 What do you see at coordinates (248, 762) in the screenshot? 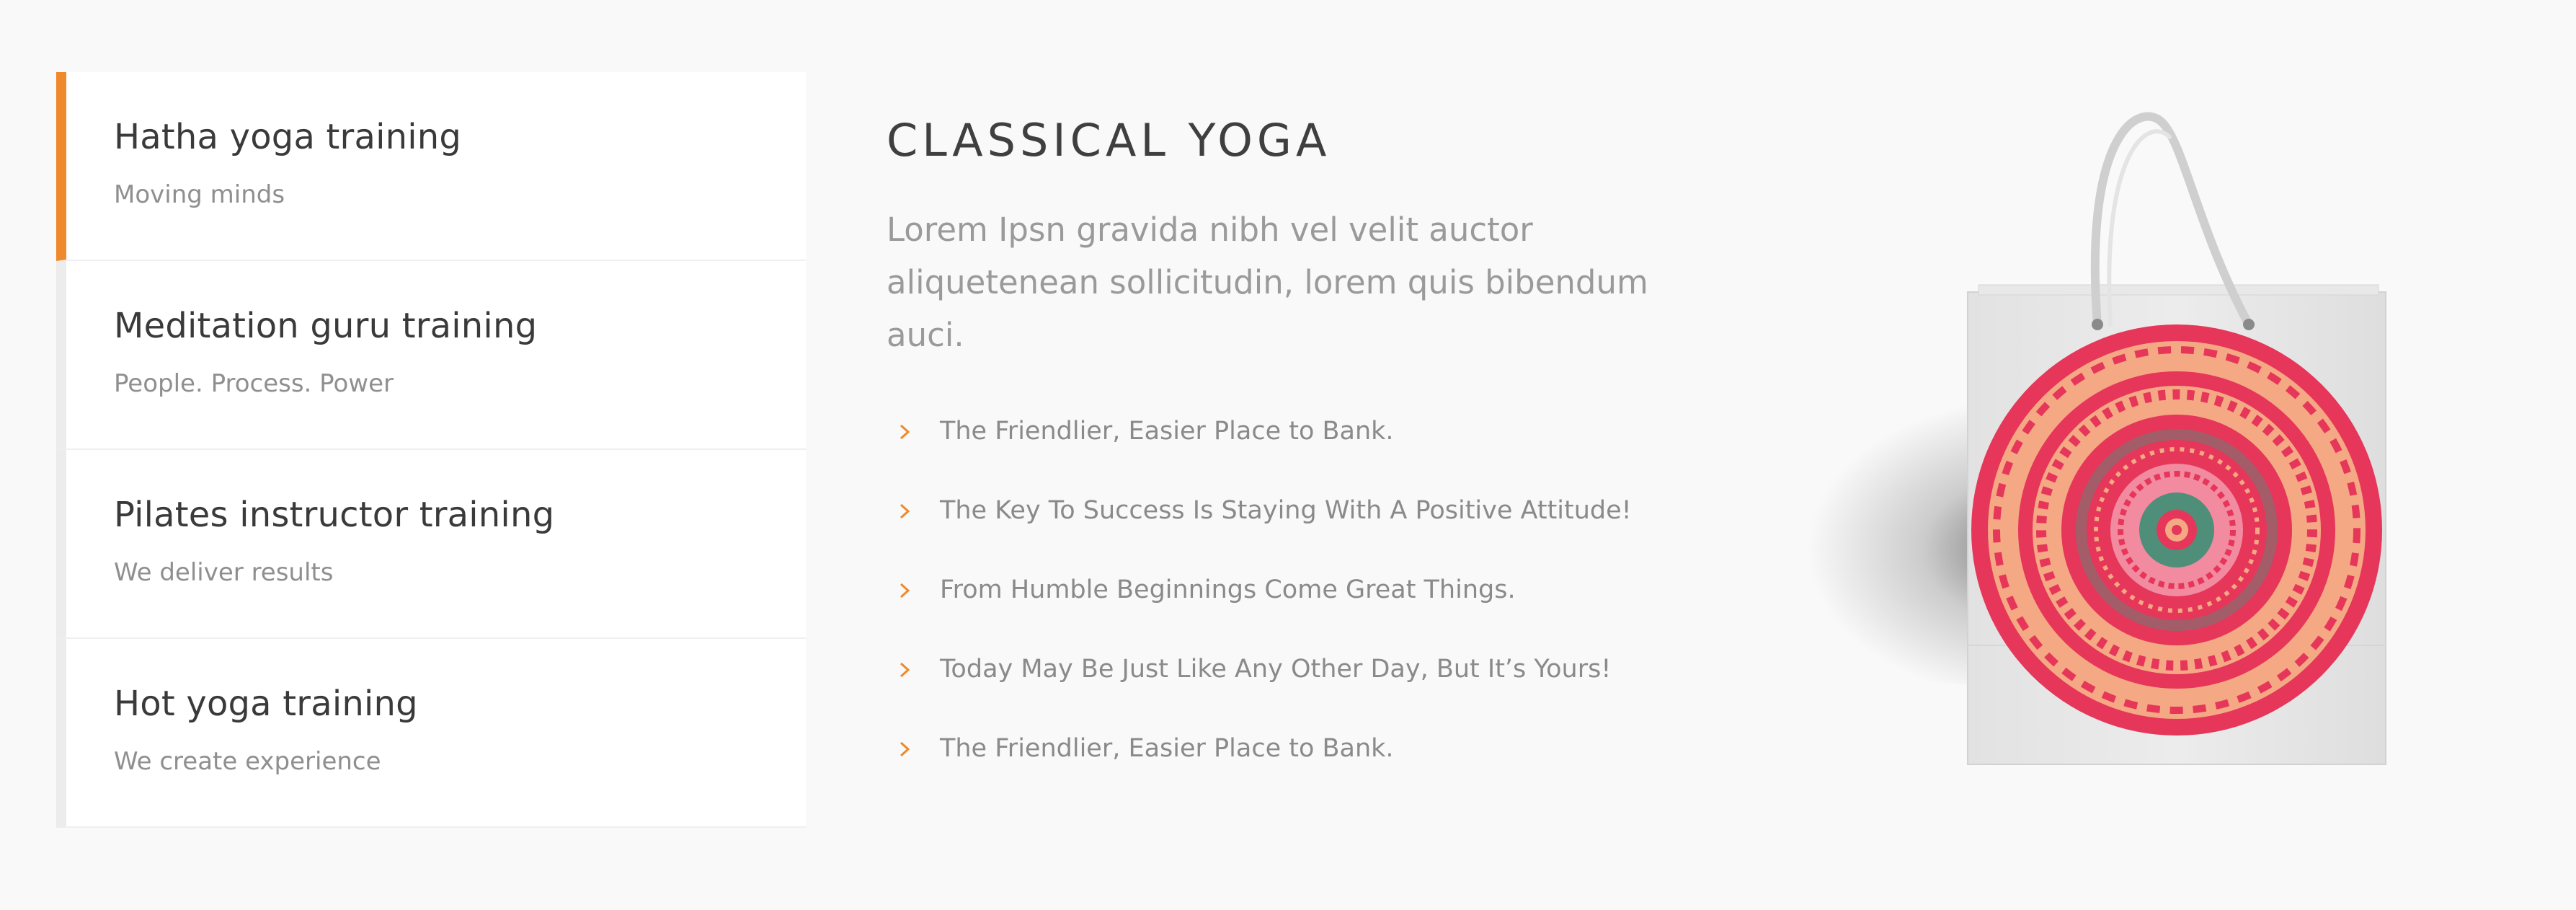
I see `tab-subtitle: We create experience` at bounding box center [248, 762].